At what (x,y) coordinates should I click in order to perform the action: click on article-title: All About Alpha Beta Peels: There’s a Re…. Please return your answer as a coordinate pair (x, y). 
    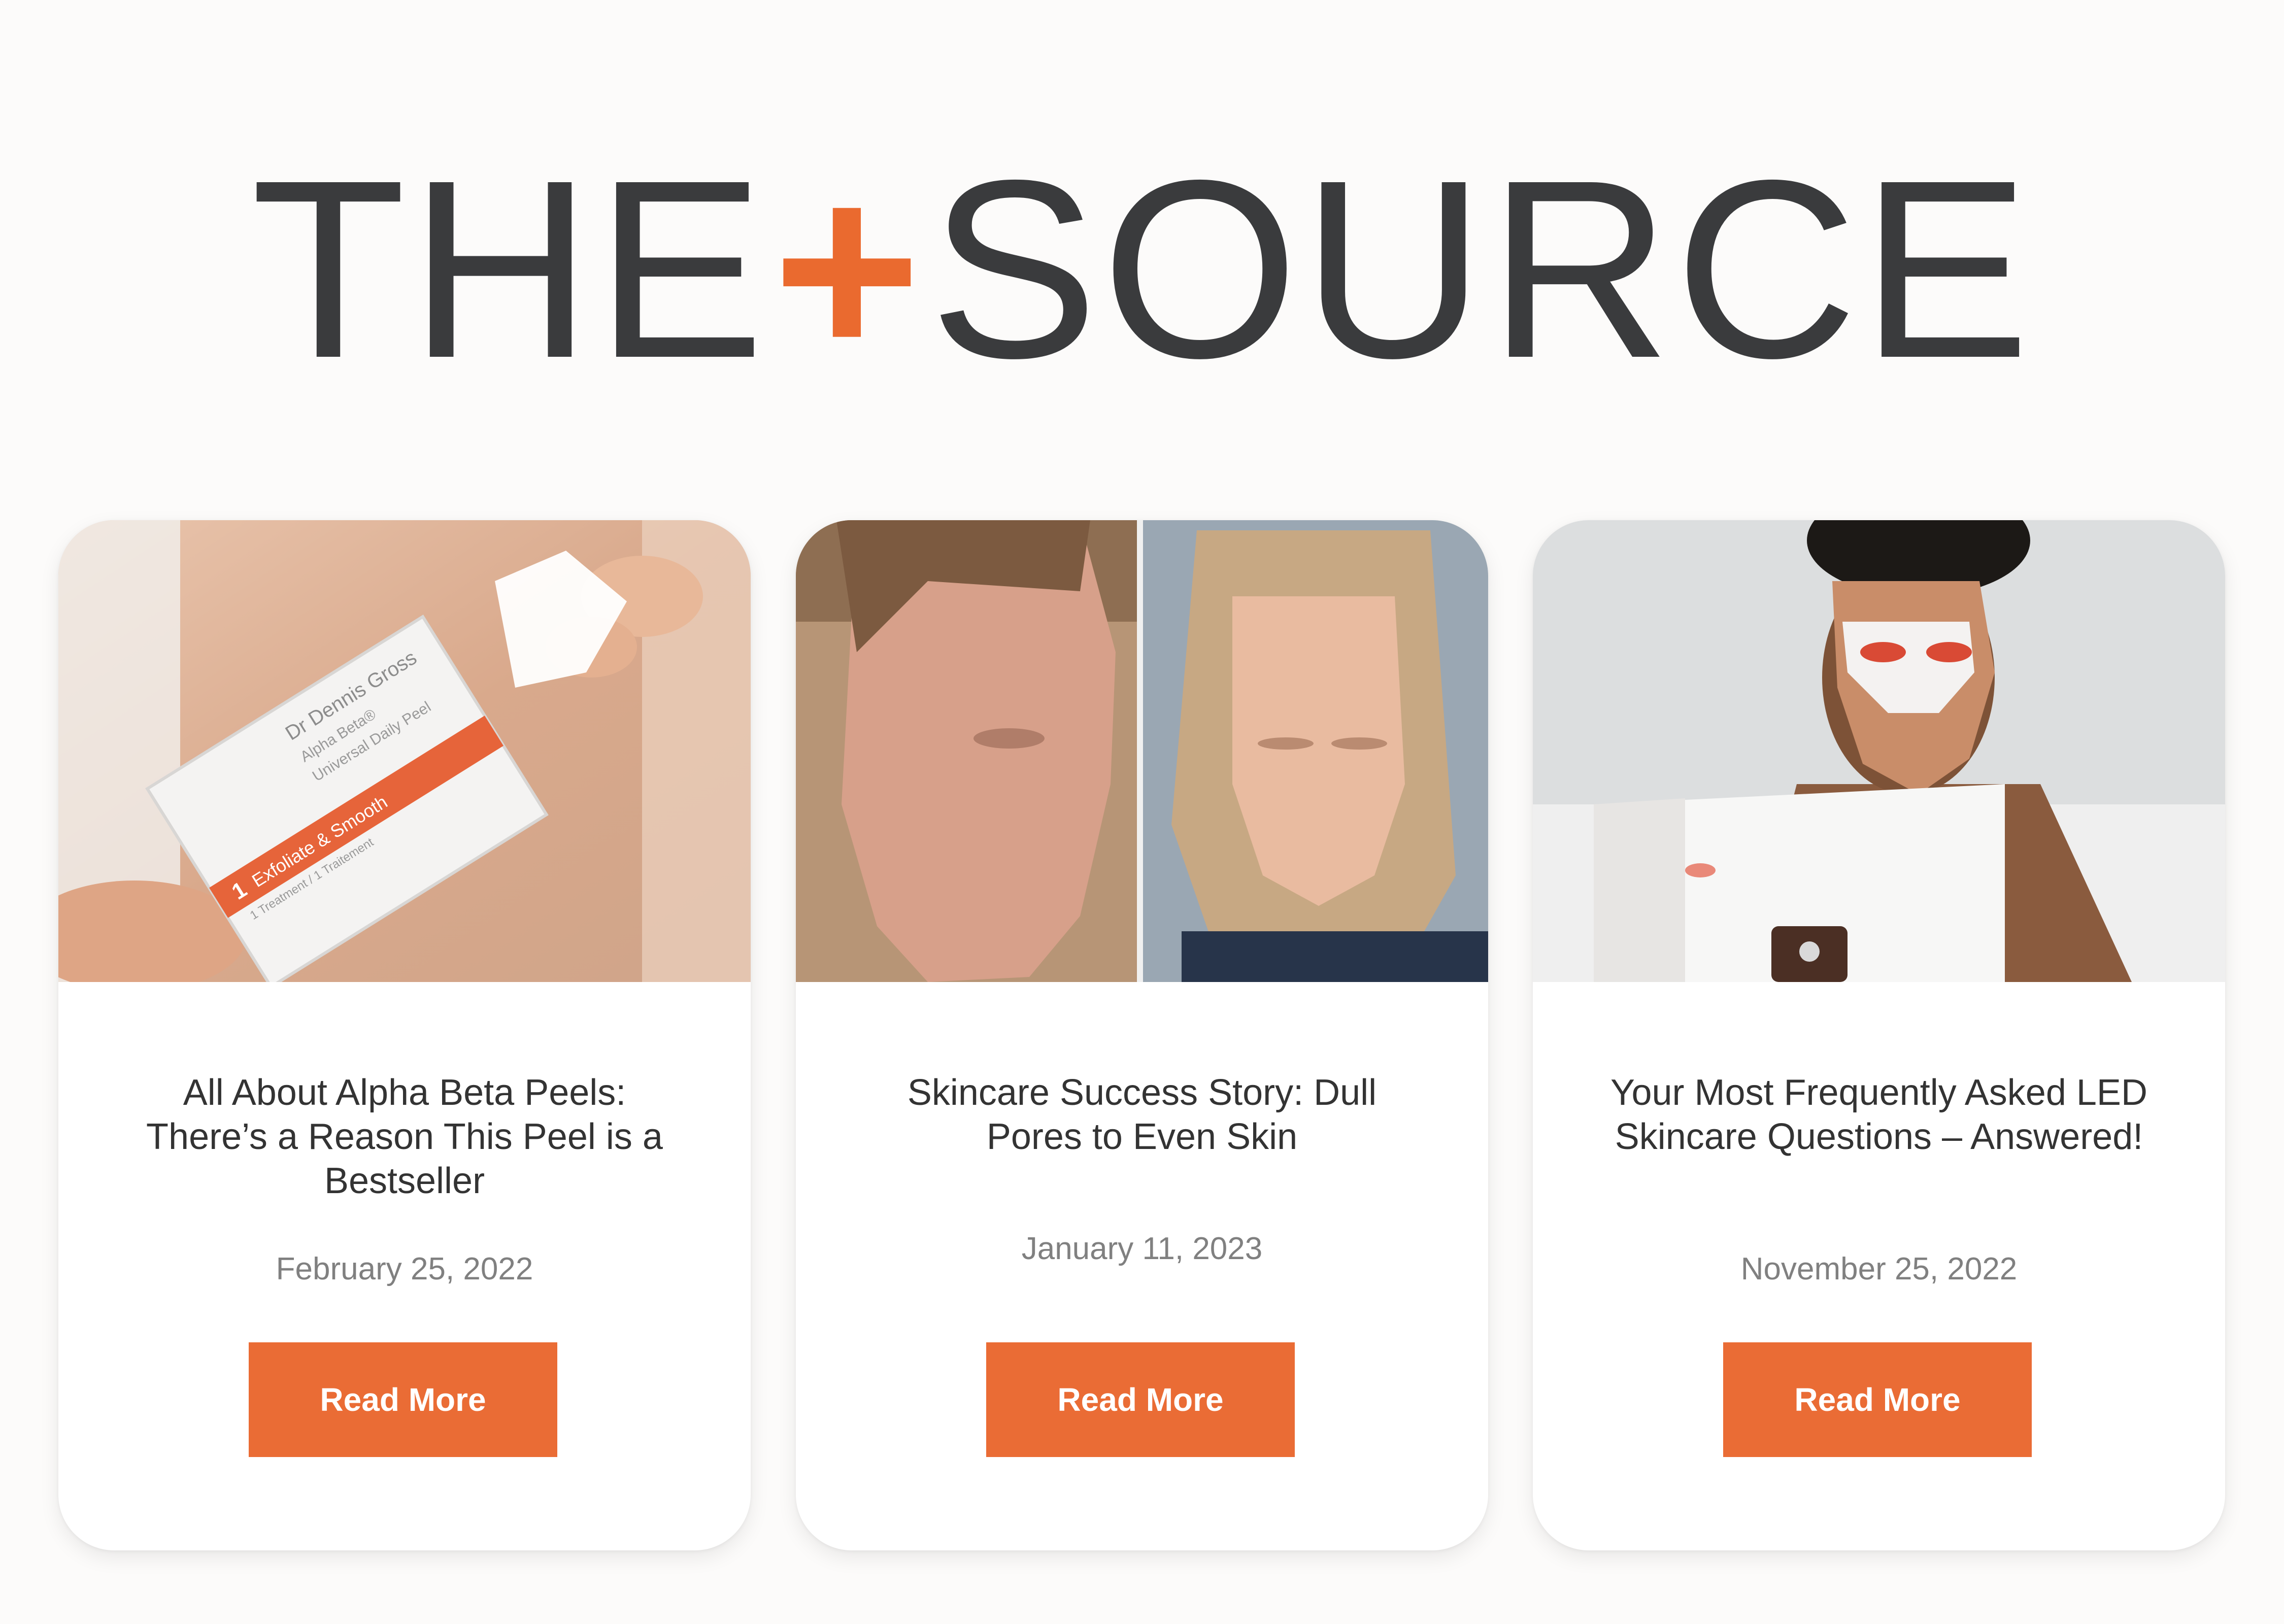
    Looking at the image, I should click on (404, 1137).